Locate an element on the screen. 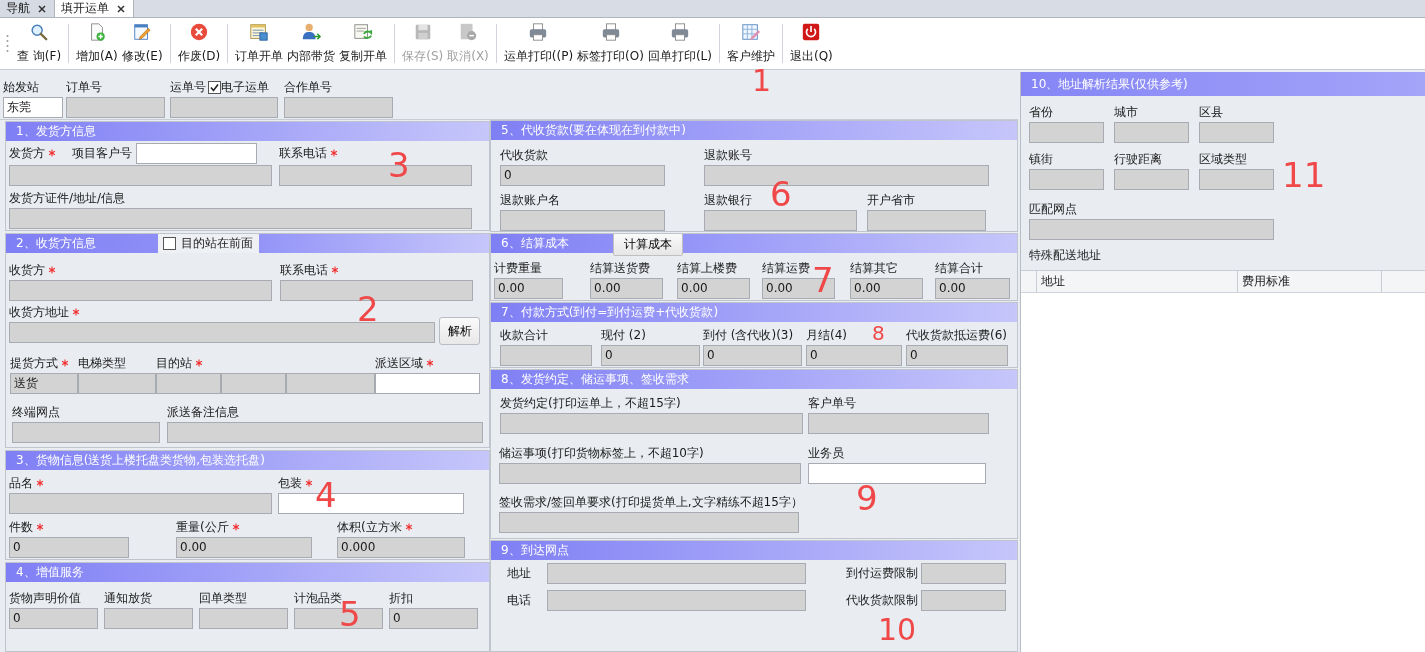 This screenshot has height=652, width=1425. form-icon is located at coordinates (259, 32).